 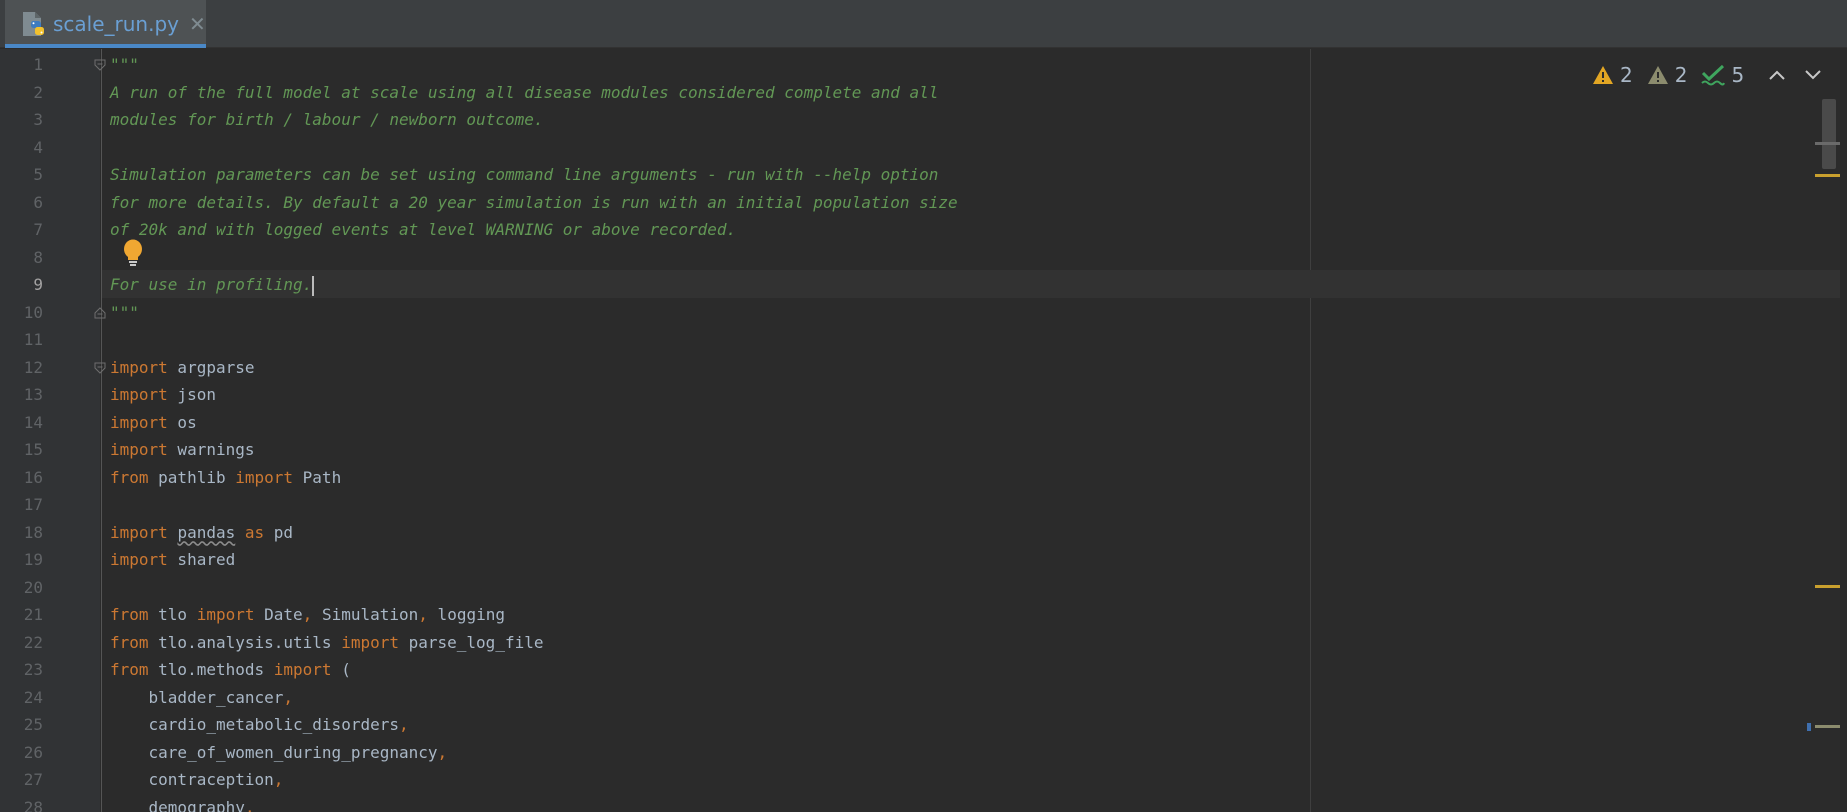 What do you see at coordinates (182, 422) in the screenshot?
I see `code-token: os` at bounding box center [182, 422].